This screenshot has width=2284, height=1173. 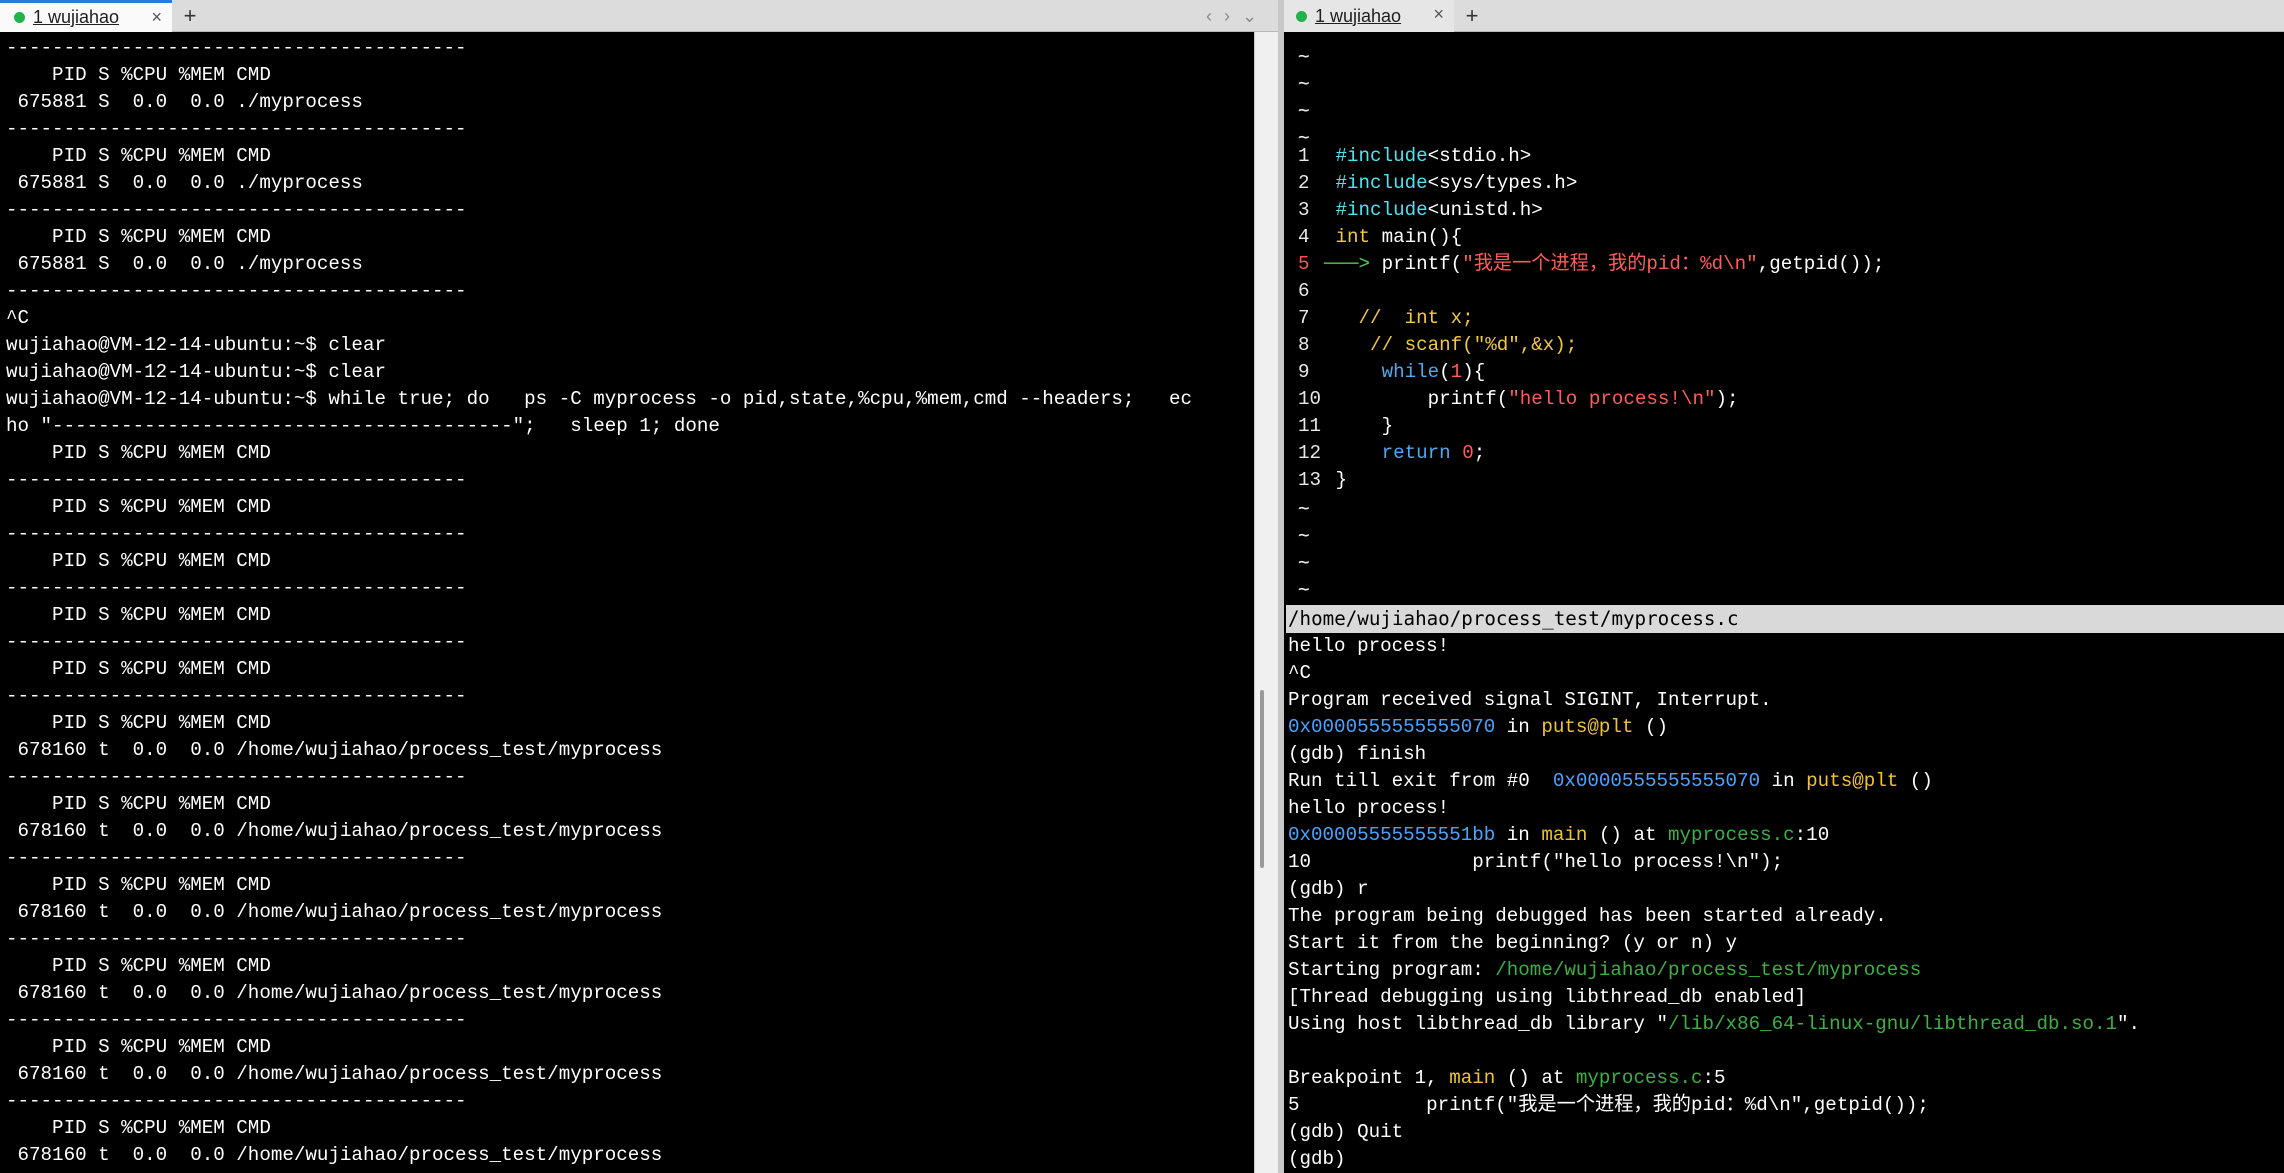 What do you see at coordinates (1714, 727) in the screenshot?
I see `gdb-line: 0x0000555555555070 in puts@plt ()` at bounding box center [1714, 727].